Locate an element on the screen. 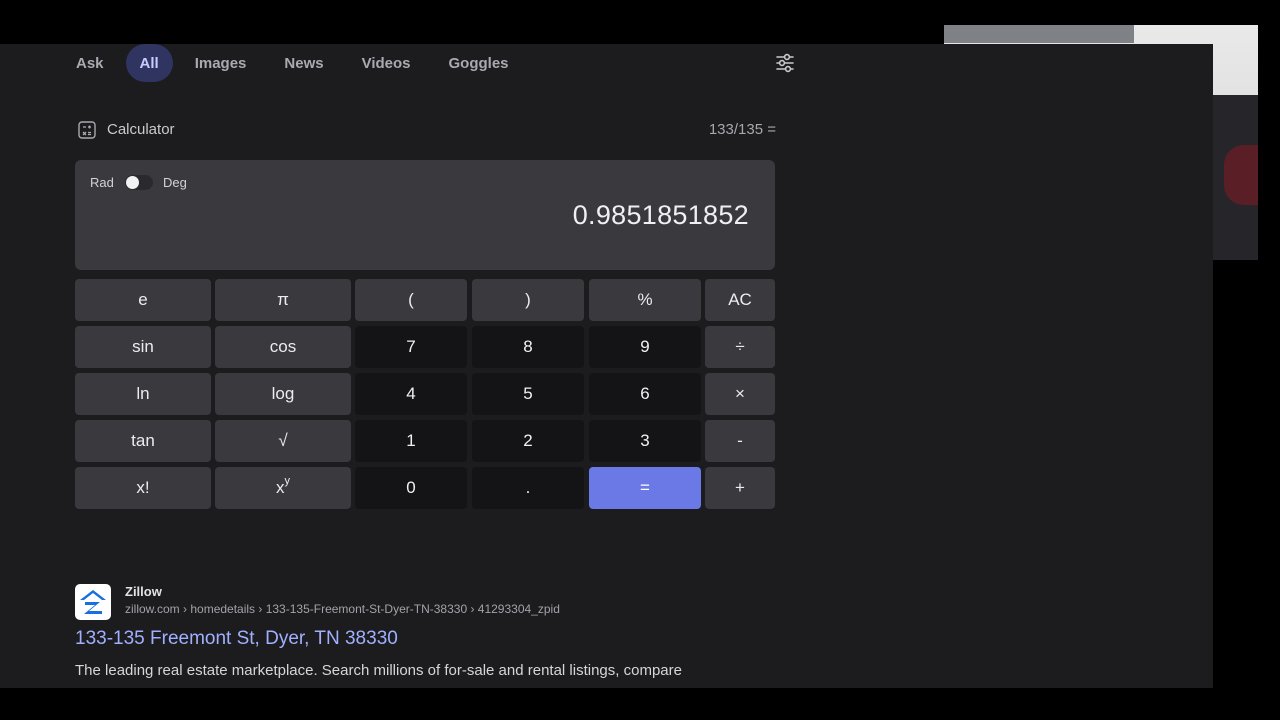 This screenshot has height=720, width=1280. webcam-object is located at coordinates (1039, 34).